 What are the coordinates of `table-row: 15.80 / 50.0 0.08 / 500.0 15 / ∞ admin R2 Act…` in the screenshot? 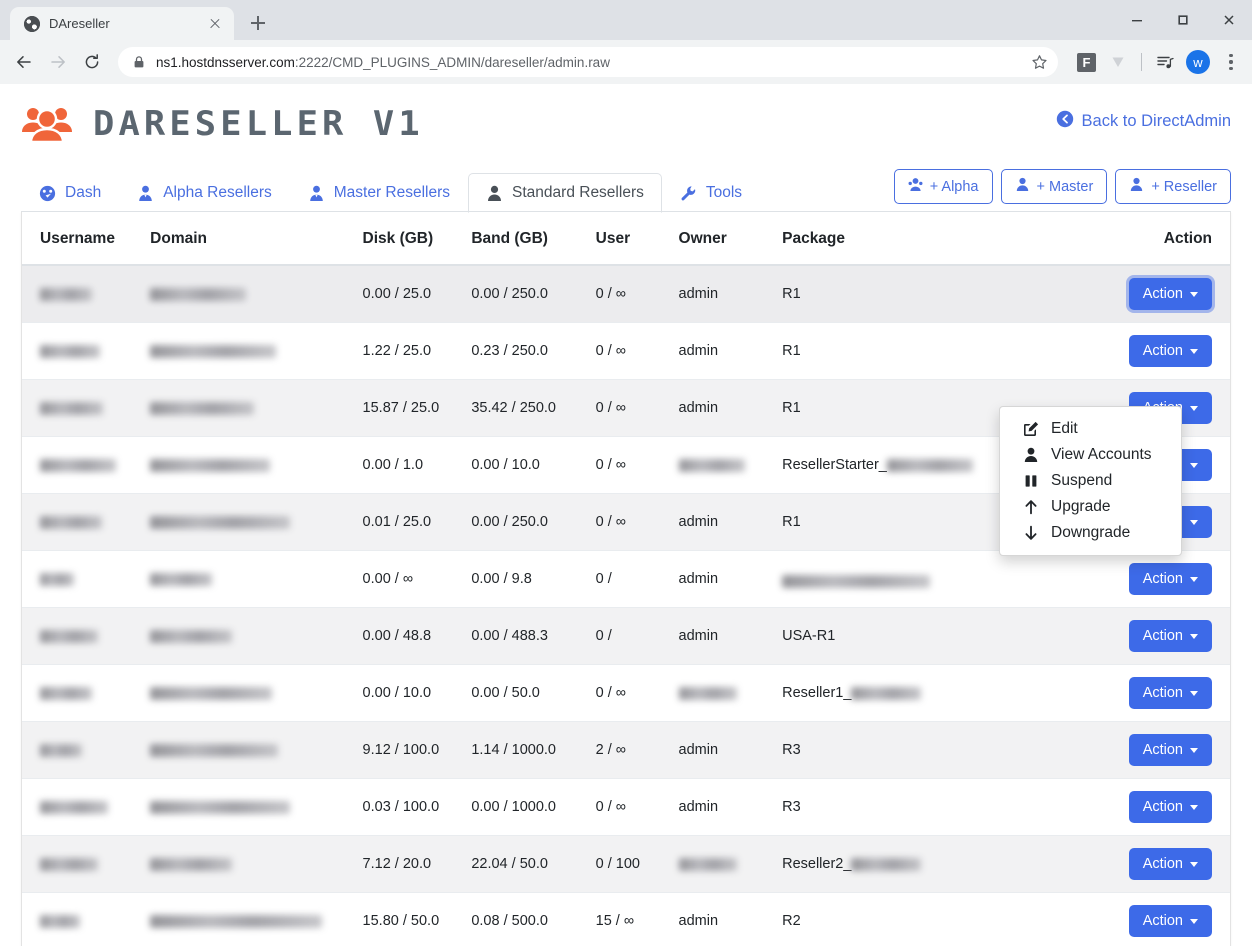 It's located at (626, 919).